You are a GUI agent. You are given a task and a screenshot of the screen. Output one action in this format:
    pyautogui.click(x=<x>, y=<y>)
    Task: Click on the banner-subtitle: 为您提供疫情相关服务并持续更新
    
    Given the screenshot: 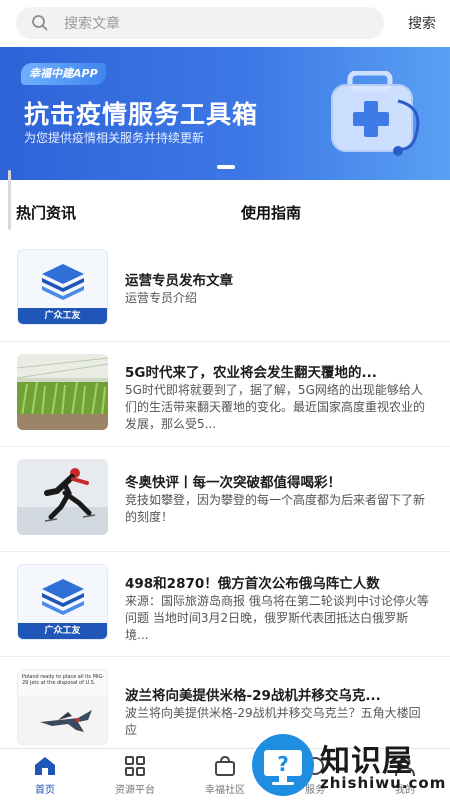 What is the action you would take?
    pyautogui.click(x=114, y=138)
    